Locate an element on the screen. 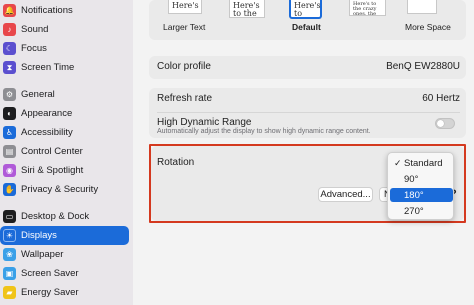  color-profile-select: BenQ EW2880U is located at coordinates (410, 66).